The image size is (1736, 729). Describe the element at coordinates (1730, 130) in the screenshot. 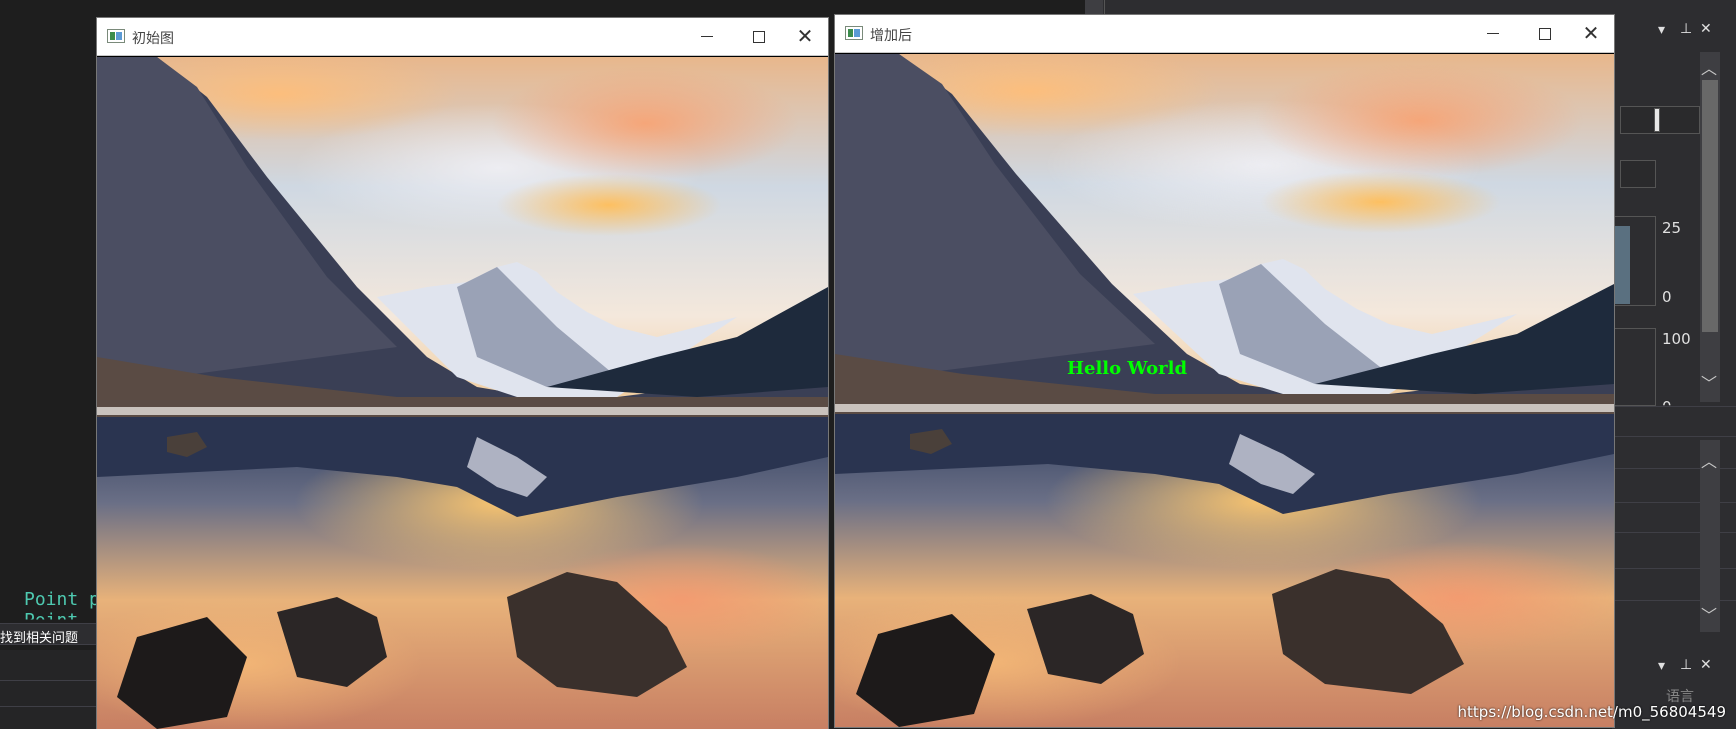

I see `vertical-tab-labels` at that location.